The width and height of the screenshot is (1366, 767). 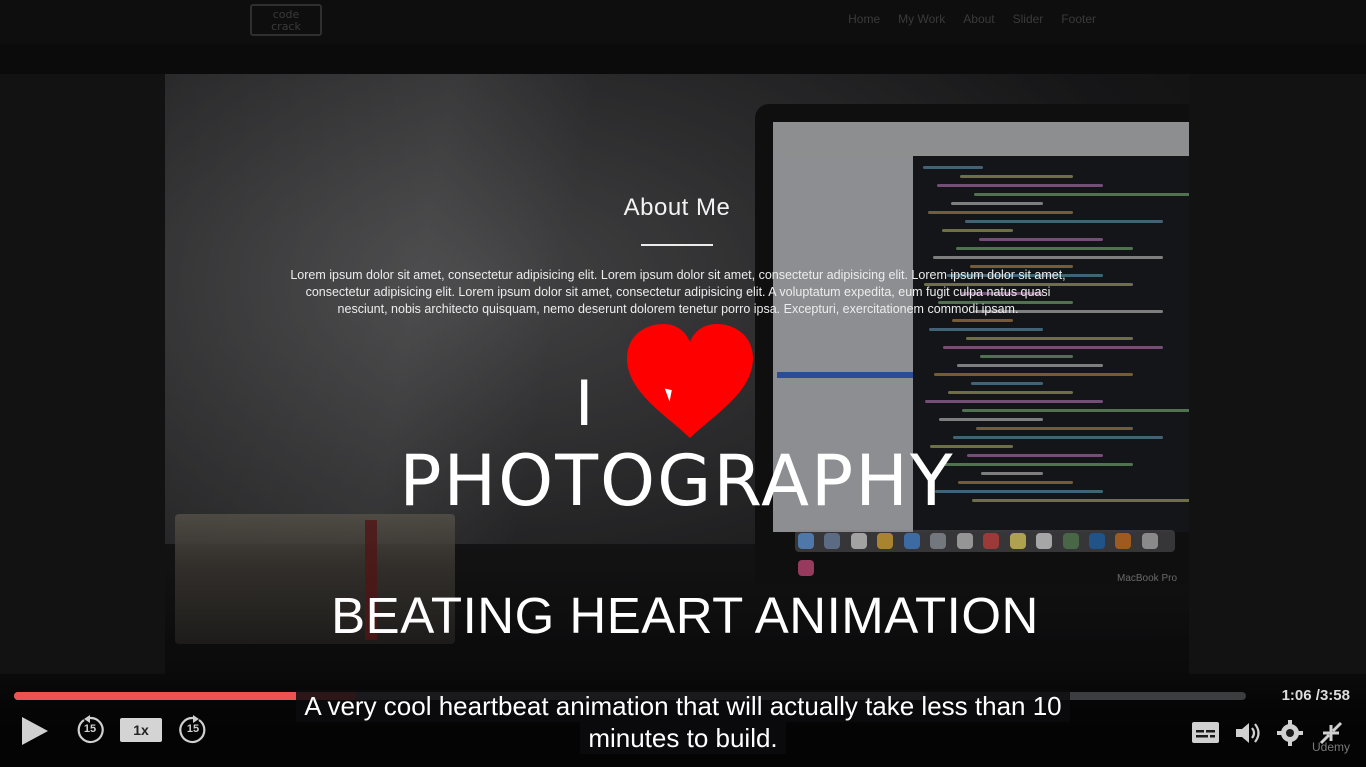 I want to click on caption-line-2: minutes to build., so click(x=683, y=738).